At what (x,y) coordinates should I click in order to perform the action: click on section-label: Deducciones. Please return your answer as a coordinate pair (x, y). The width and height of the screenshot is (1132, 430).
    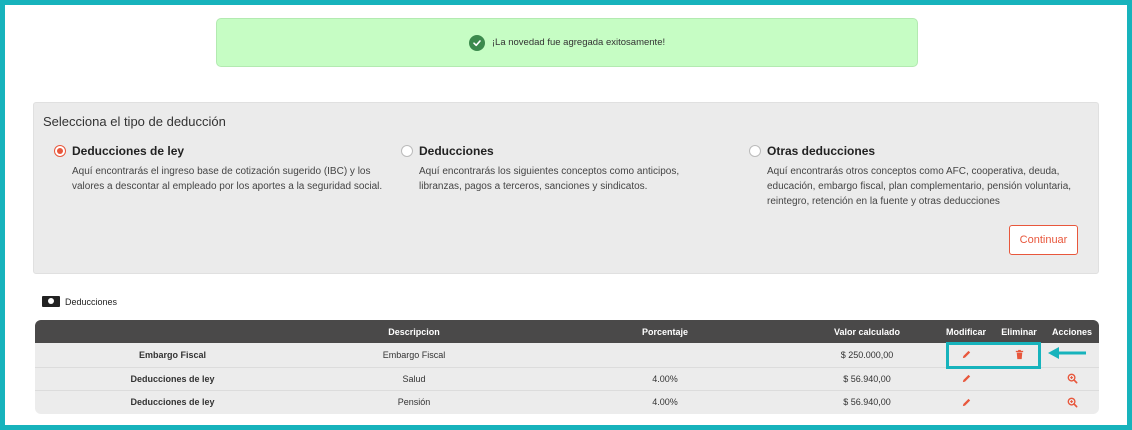
    Looking at the image, I should click on (91, 301).